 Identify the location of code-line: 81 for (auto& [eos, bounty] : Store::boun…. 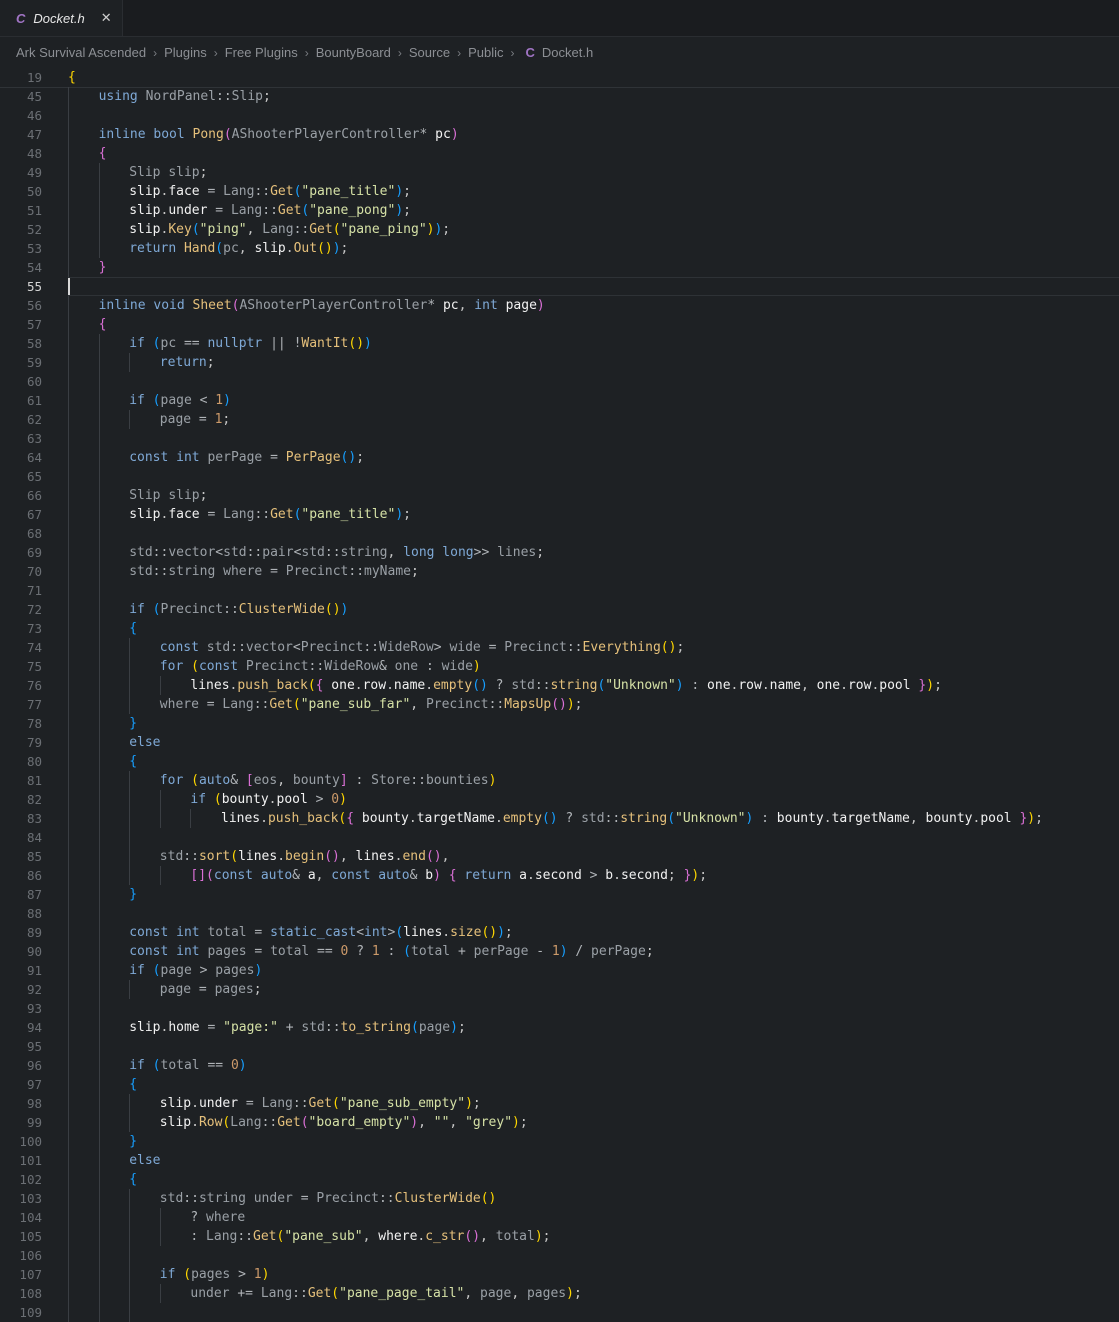
(559, 780).